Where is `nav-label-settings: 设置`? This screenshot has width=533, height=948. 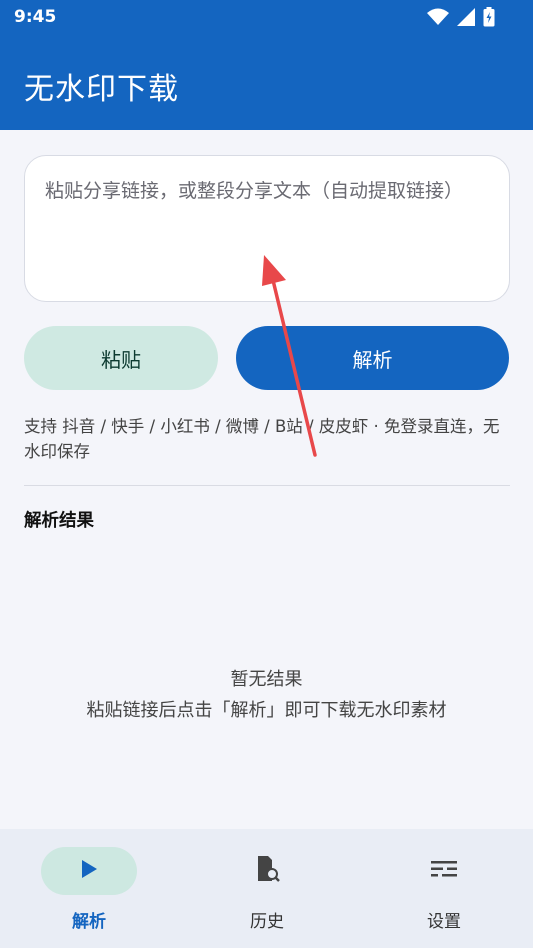 nav-label-settings: 设置 is located at coordinates (444, 922).